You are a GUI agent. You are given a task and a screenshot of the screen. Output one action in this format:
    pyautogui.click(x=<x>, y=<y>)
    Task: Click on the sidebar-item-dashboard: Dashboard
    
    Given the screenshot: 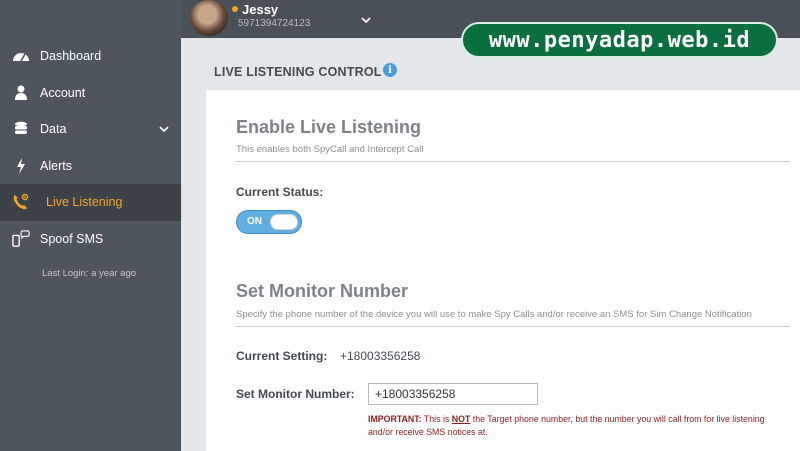 What is the action you would take?
    pyautogui.click(x=90, y=56)
    